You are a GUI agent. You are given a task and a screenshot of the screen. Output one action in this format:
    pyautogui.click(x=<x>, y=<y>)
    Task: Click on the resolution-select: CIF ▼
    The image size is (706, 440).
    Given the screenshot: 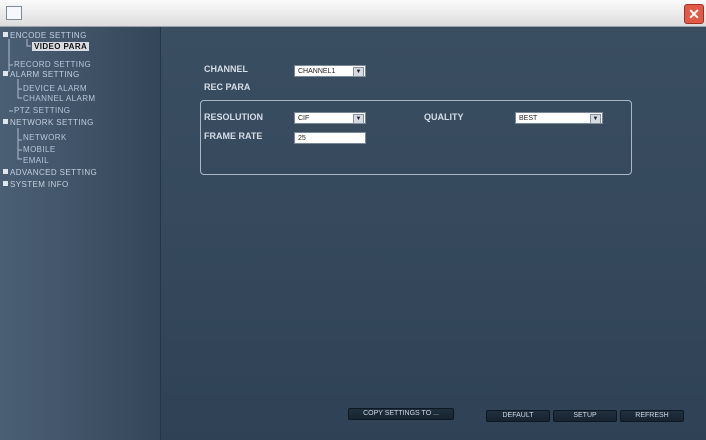 What is the action you would take?
    pyautogui.click(x=330, y=118)
    